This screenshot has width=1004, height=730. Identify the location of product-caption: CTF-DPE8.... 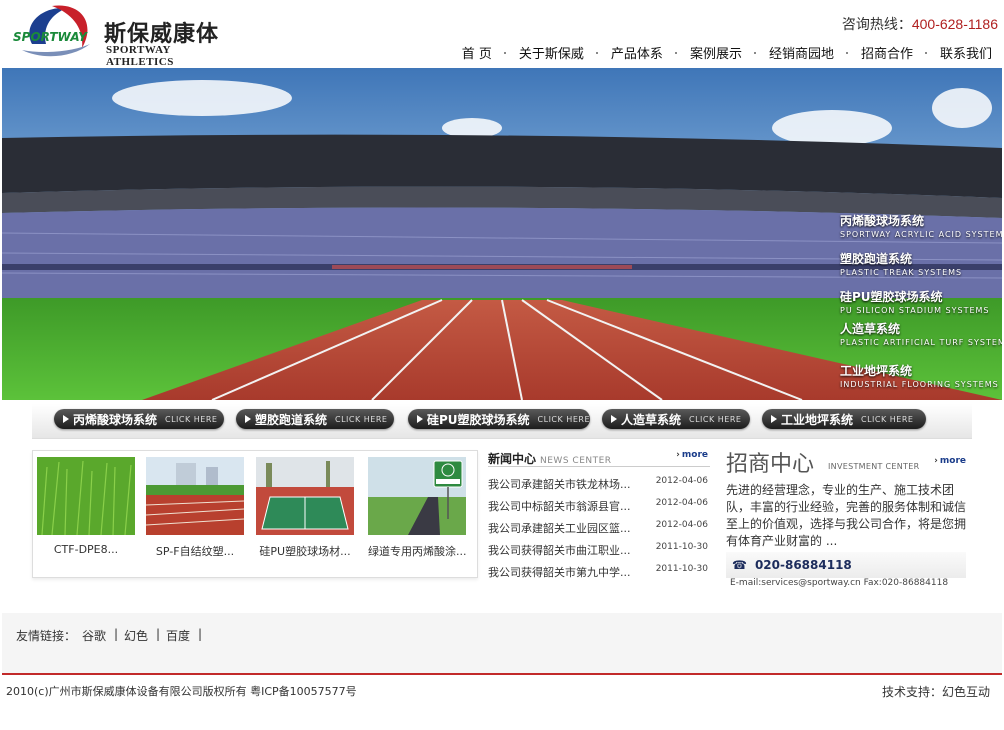
(86, 549).